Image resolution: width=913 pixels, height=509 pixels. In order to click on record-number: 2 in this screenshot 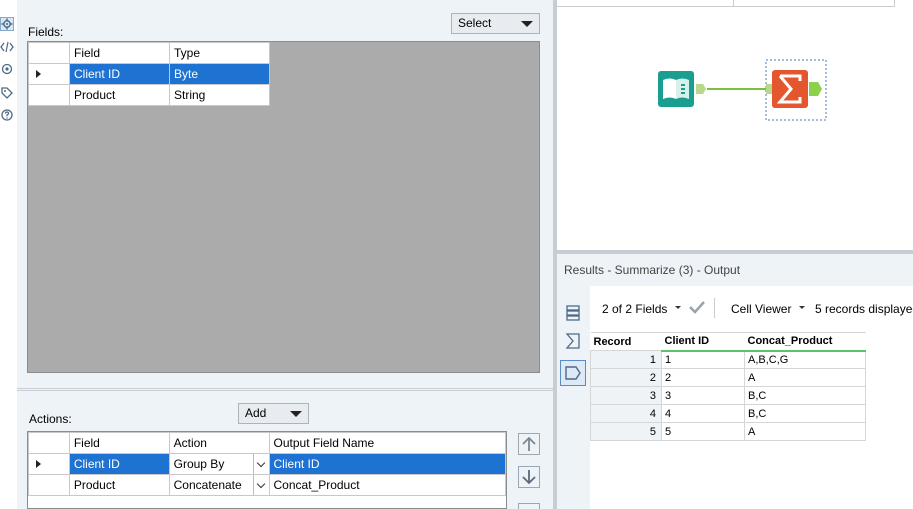, I will do `click(626, 377)`.